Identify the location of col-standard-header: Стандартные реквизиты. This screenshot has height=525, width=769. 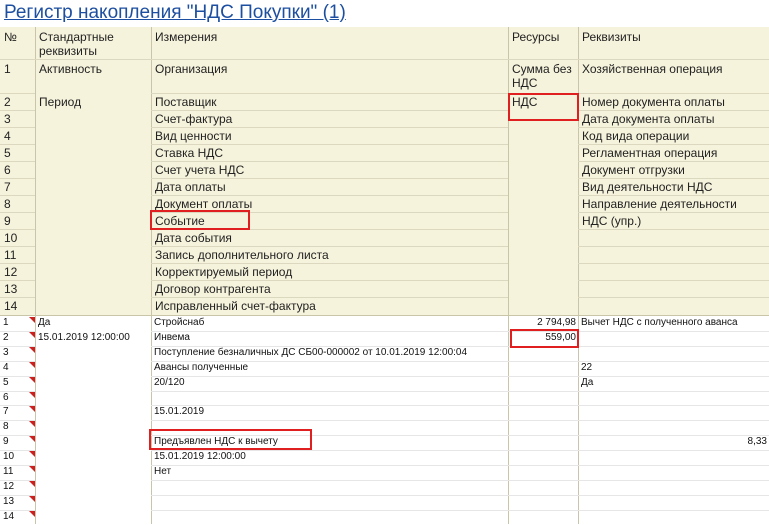
(76, 44).